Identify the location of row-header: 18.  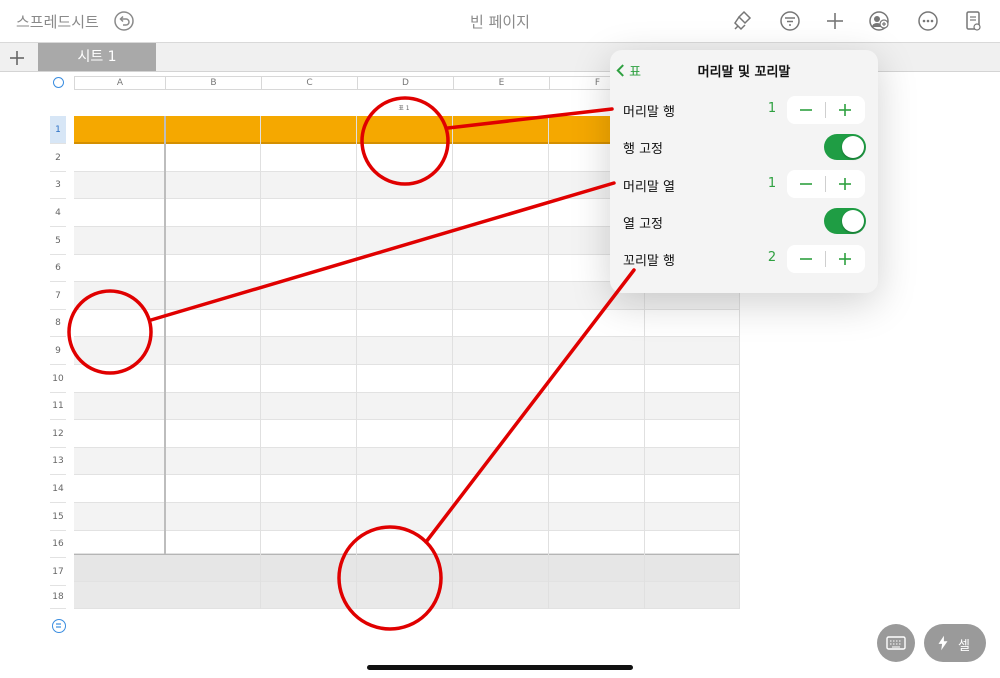
(58, 597).